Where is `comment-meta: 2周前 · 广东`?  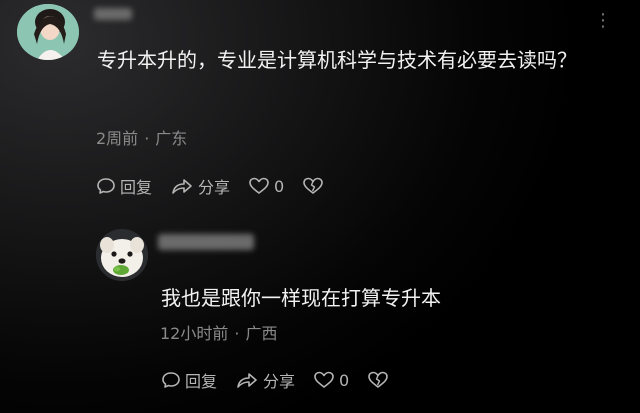
comment-meta: 2周前 · 广东 is located at coordinates (141, 137).